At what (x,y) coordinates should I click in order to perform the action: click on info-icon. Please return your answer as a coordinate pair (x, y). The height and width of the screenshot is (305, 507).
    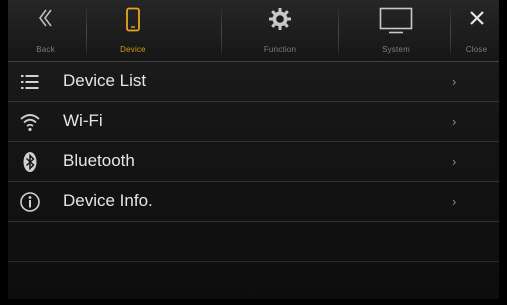
    Looking at the image, I should click on (30, 202).